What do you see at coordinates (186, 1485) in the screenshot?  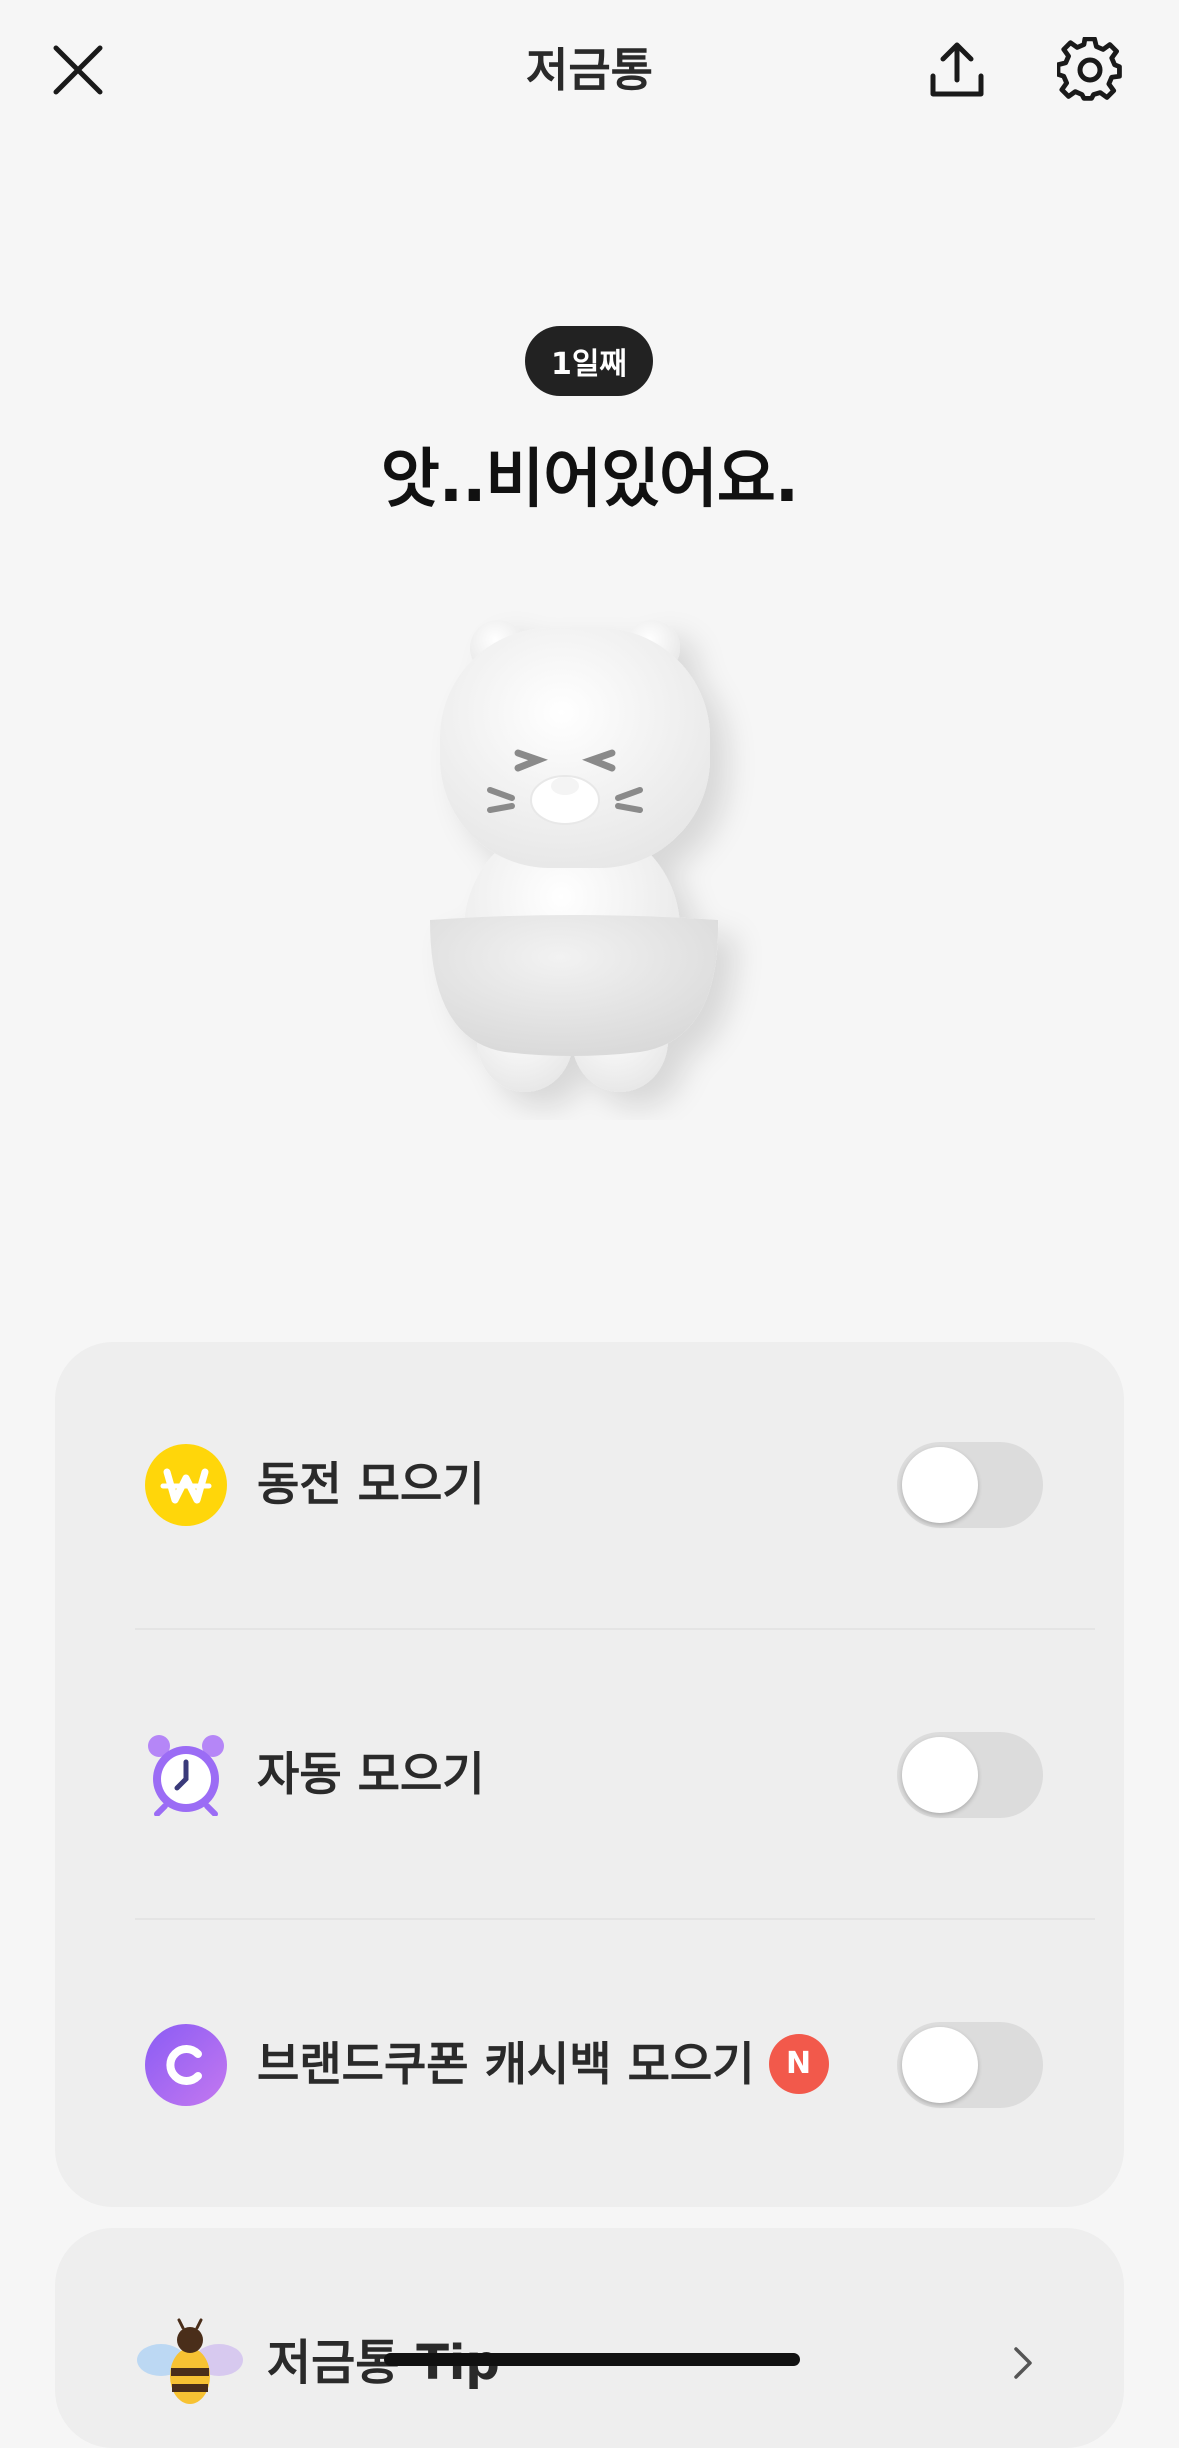 I see `won-coin-icon` at bounding box center [186, 1485].